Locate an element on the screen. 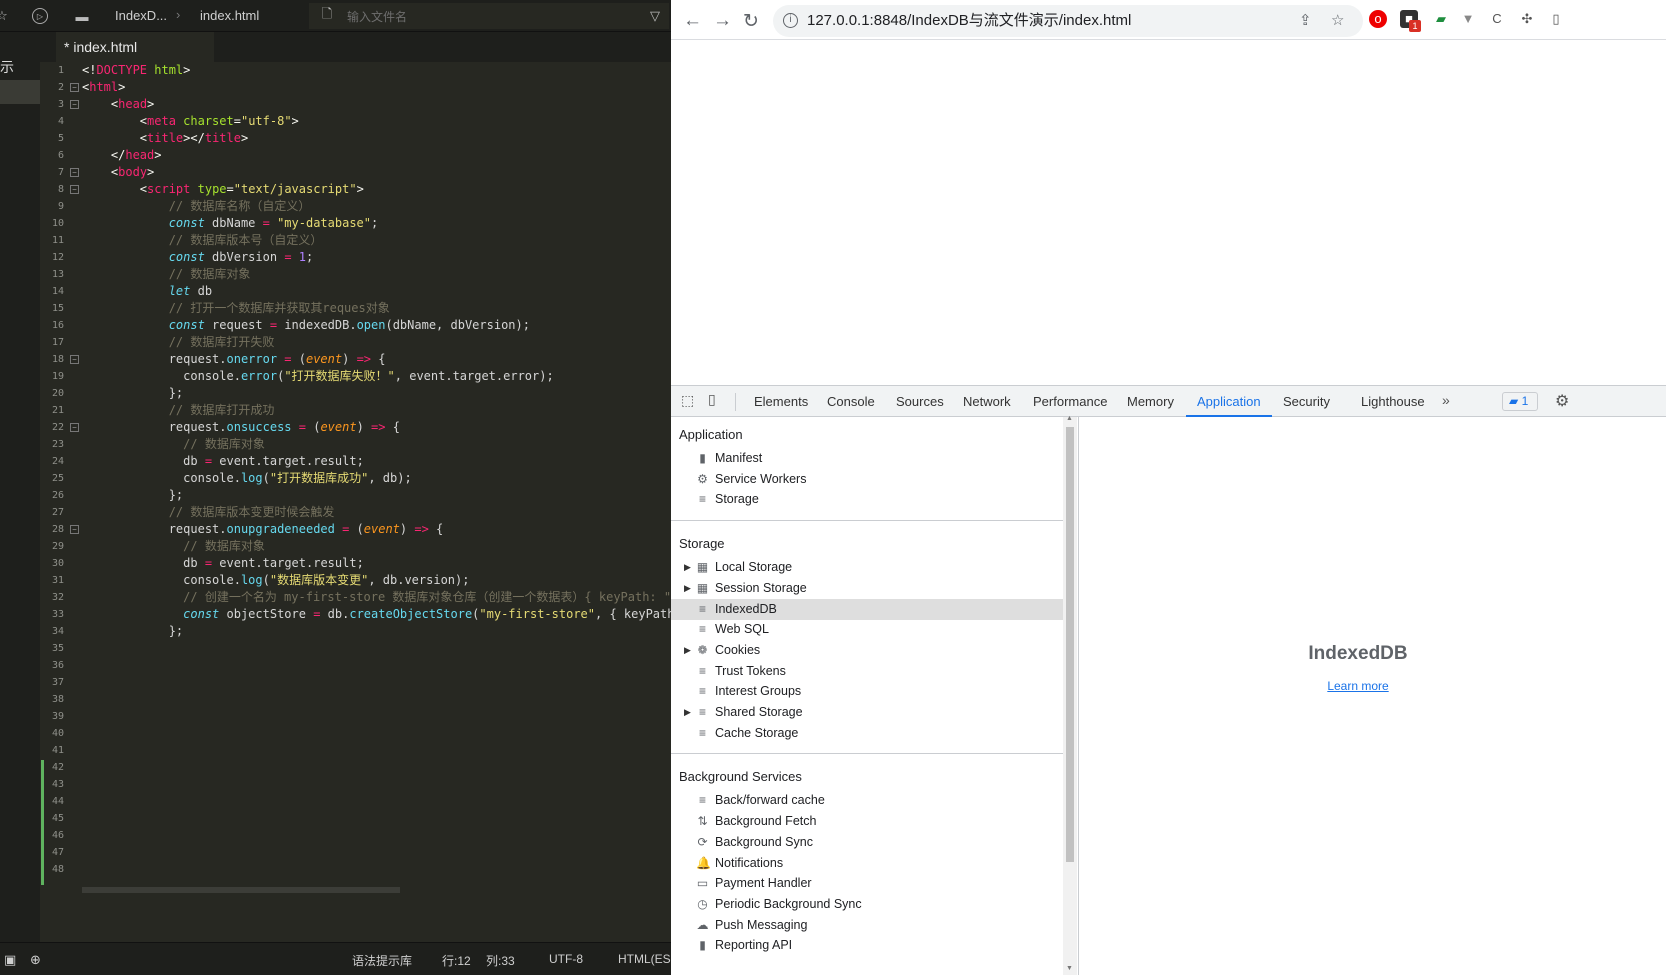 The height and width of the screenshot is (975, 1666). code-line: const dbVersion = 1; is located at coordinates (376, 257).